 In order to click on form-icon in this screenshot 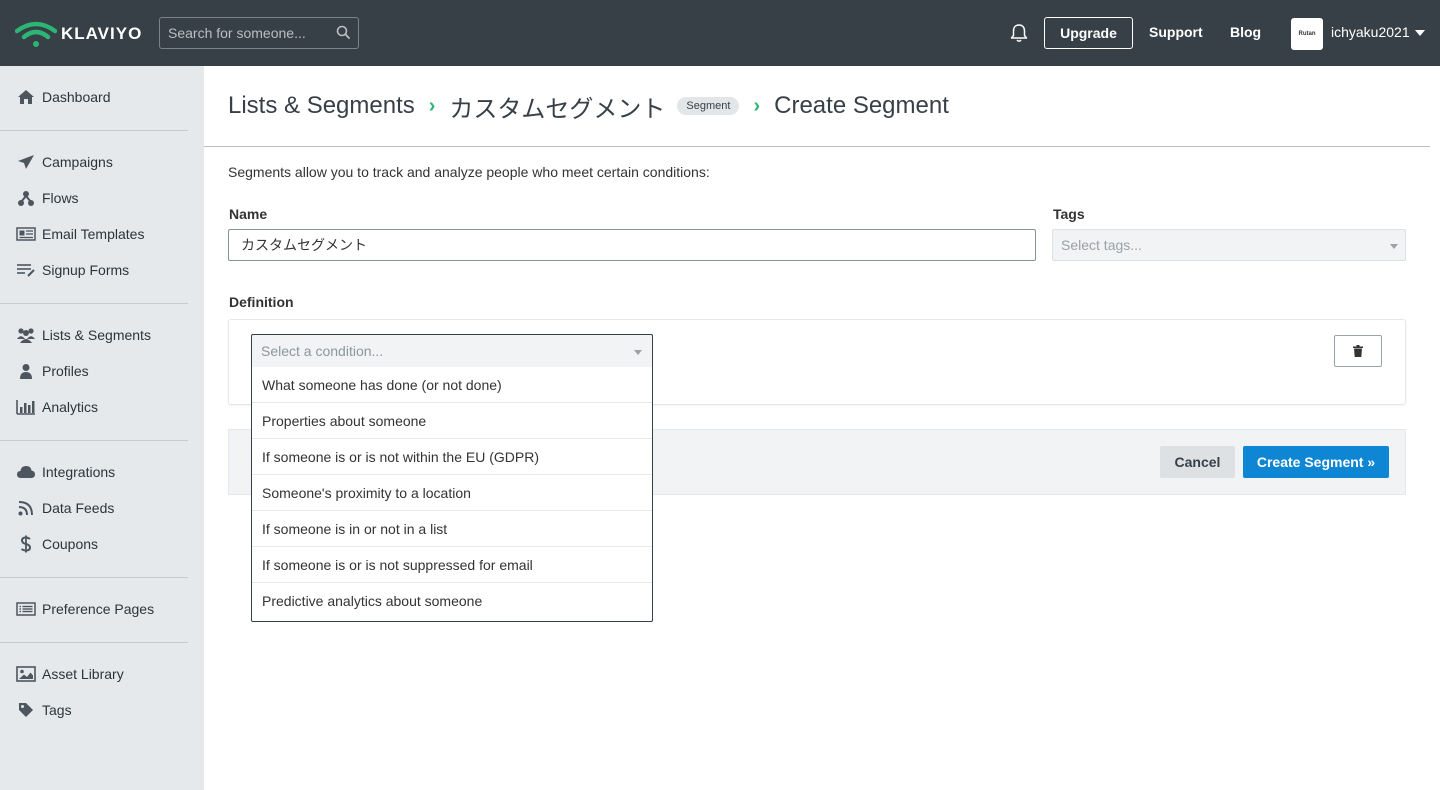, I will do `click(26, 270)`.